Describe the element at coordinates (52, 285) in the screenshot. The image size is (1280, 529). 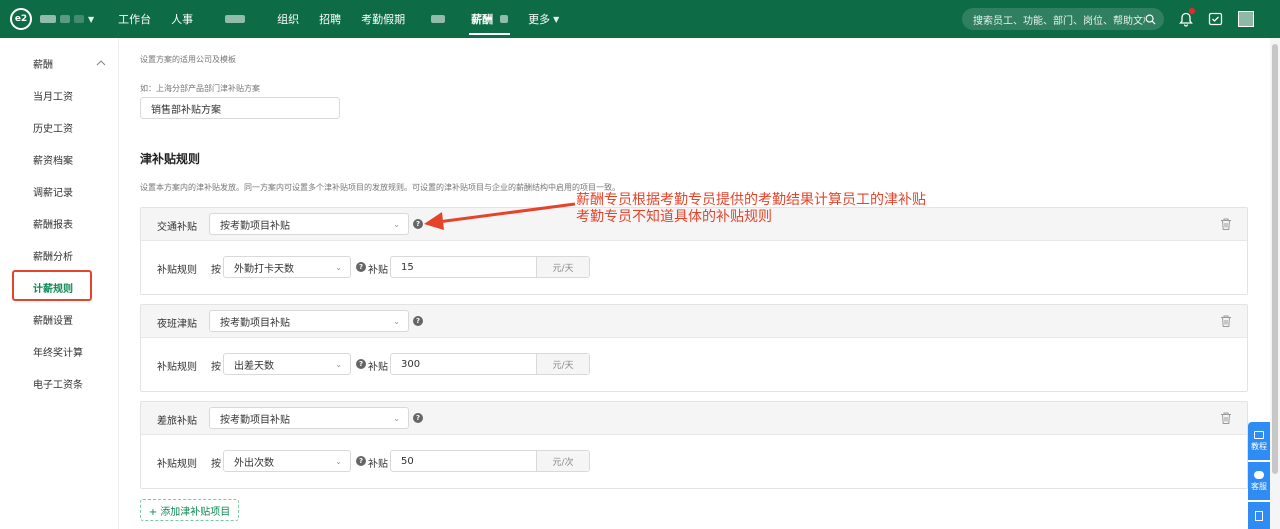
I see `annotation-highlight-box` at that location.